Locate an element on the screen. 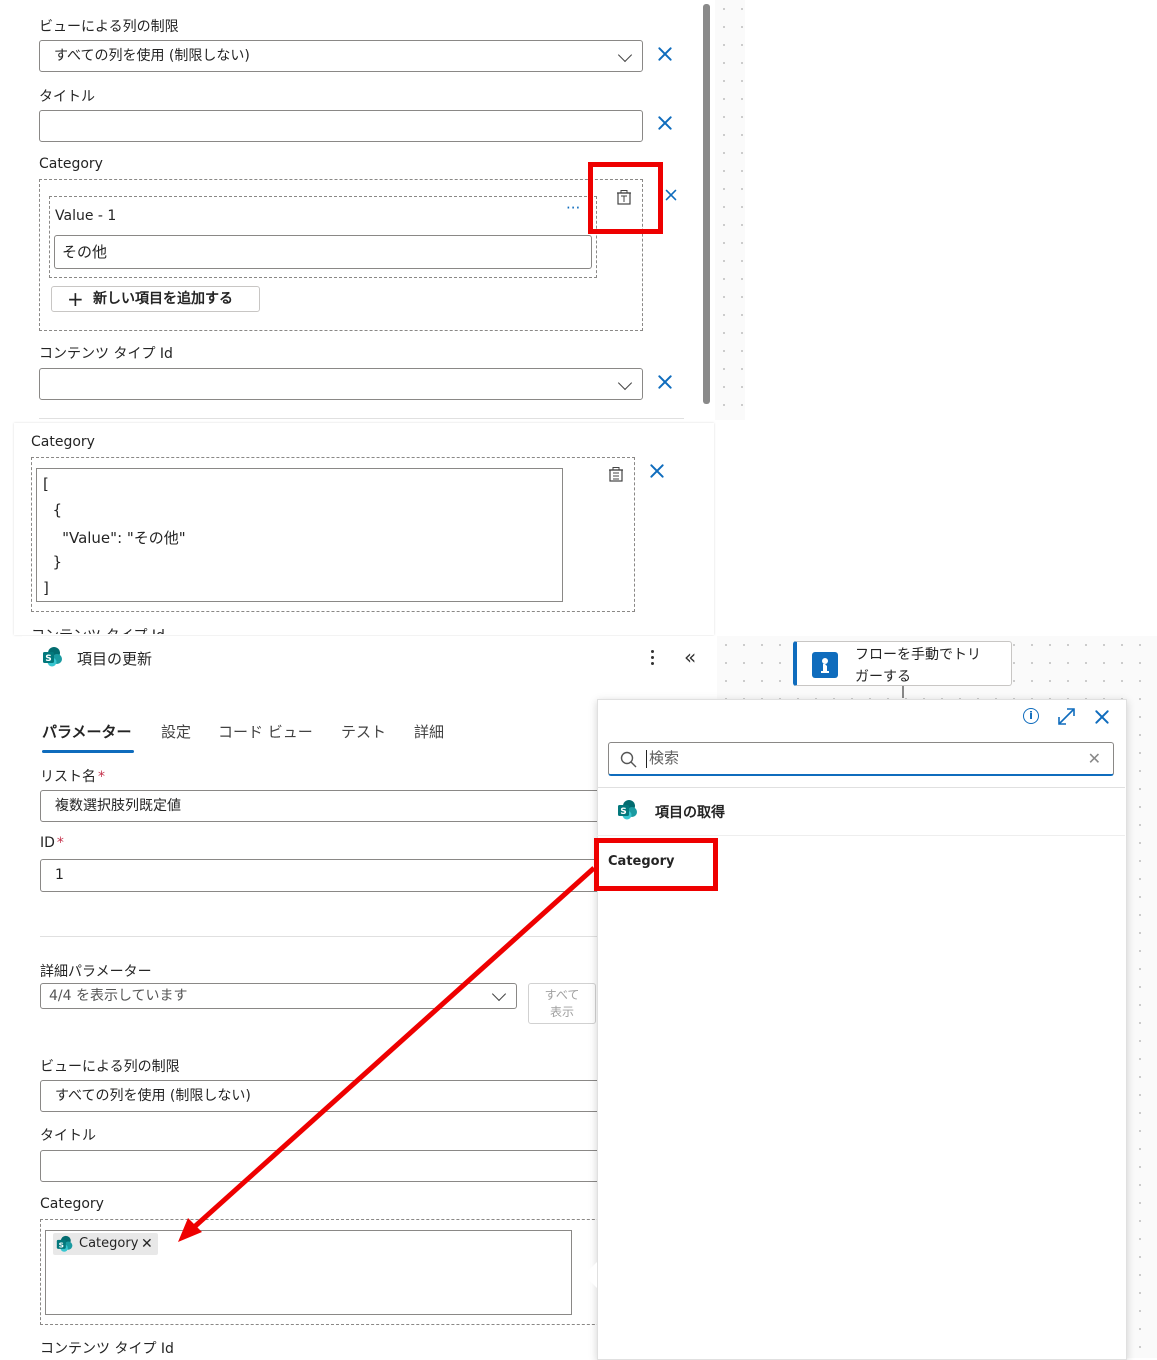 This screenshot has width=1157, height=1360. expand-icon is located at coordinates (1066, 716).